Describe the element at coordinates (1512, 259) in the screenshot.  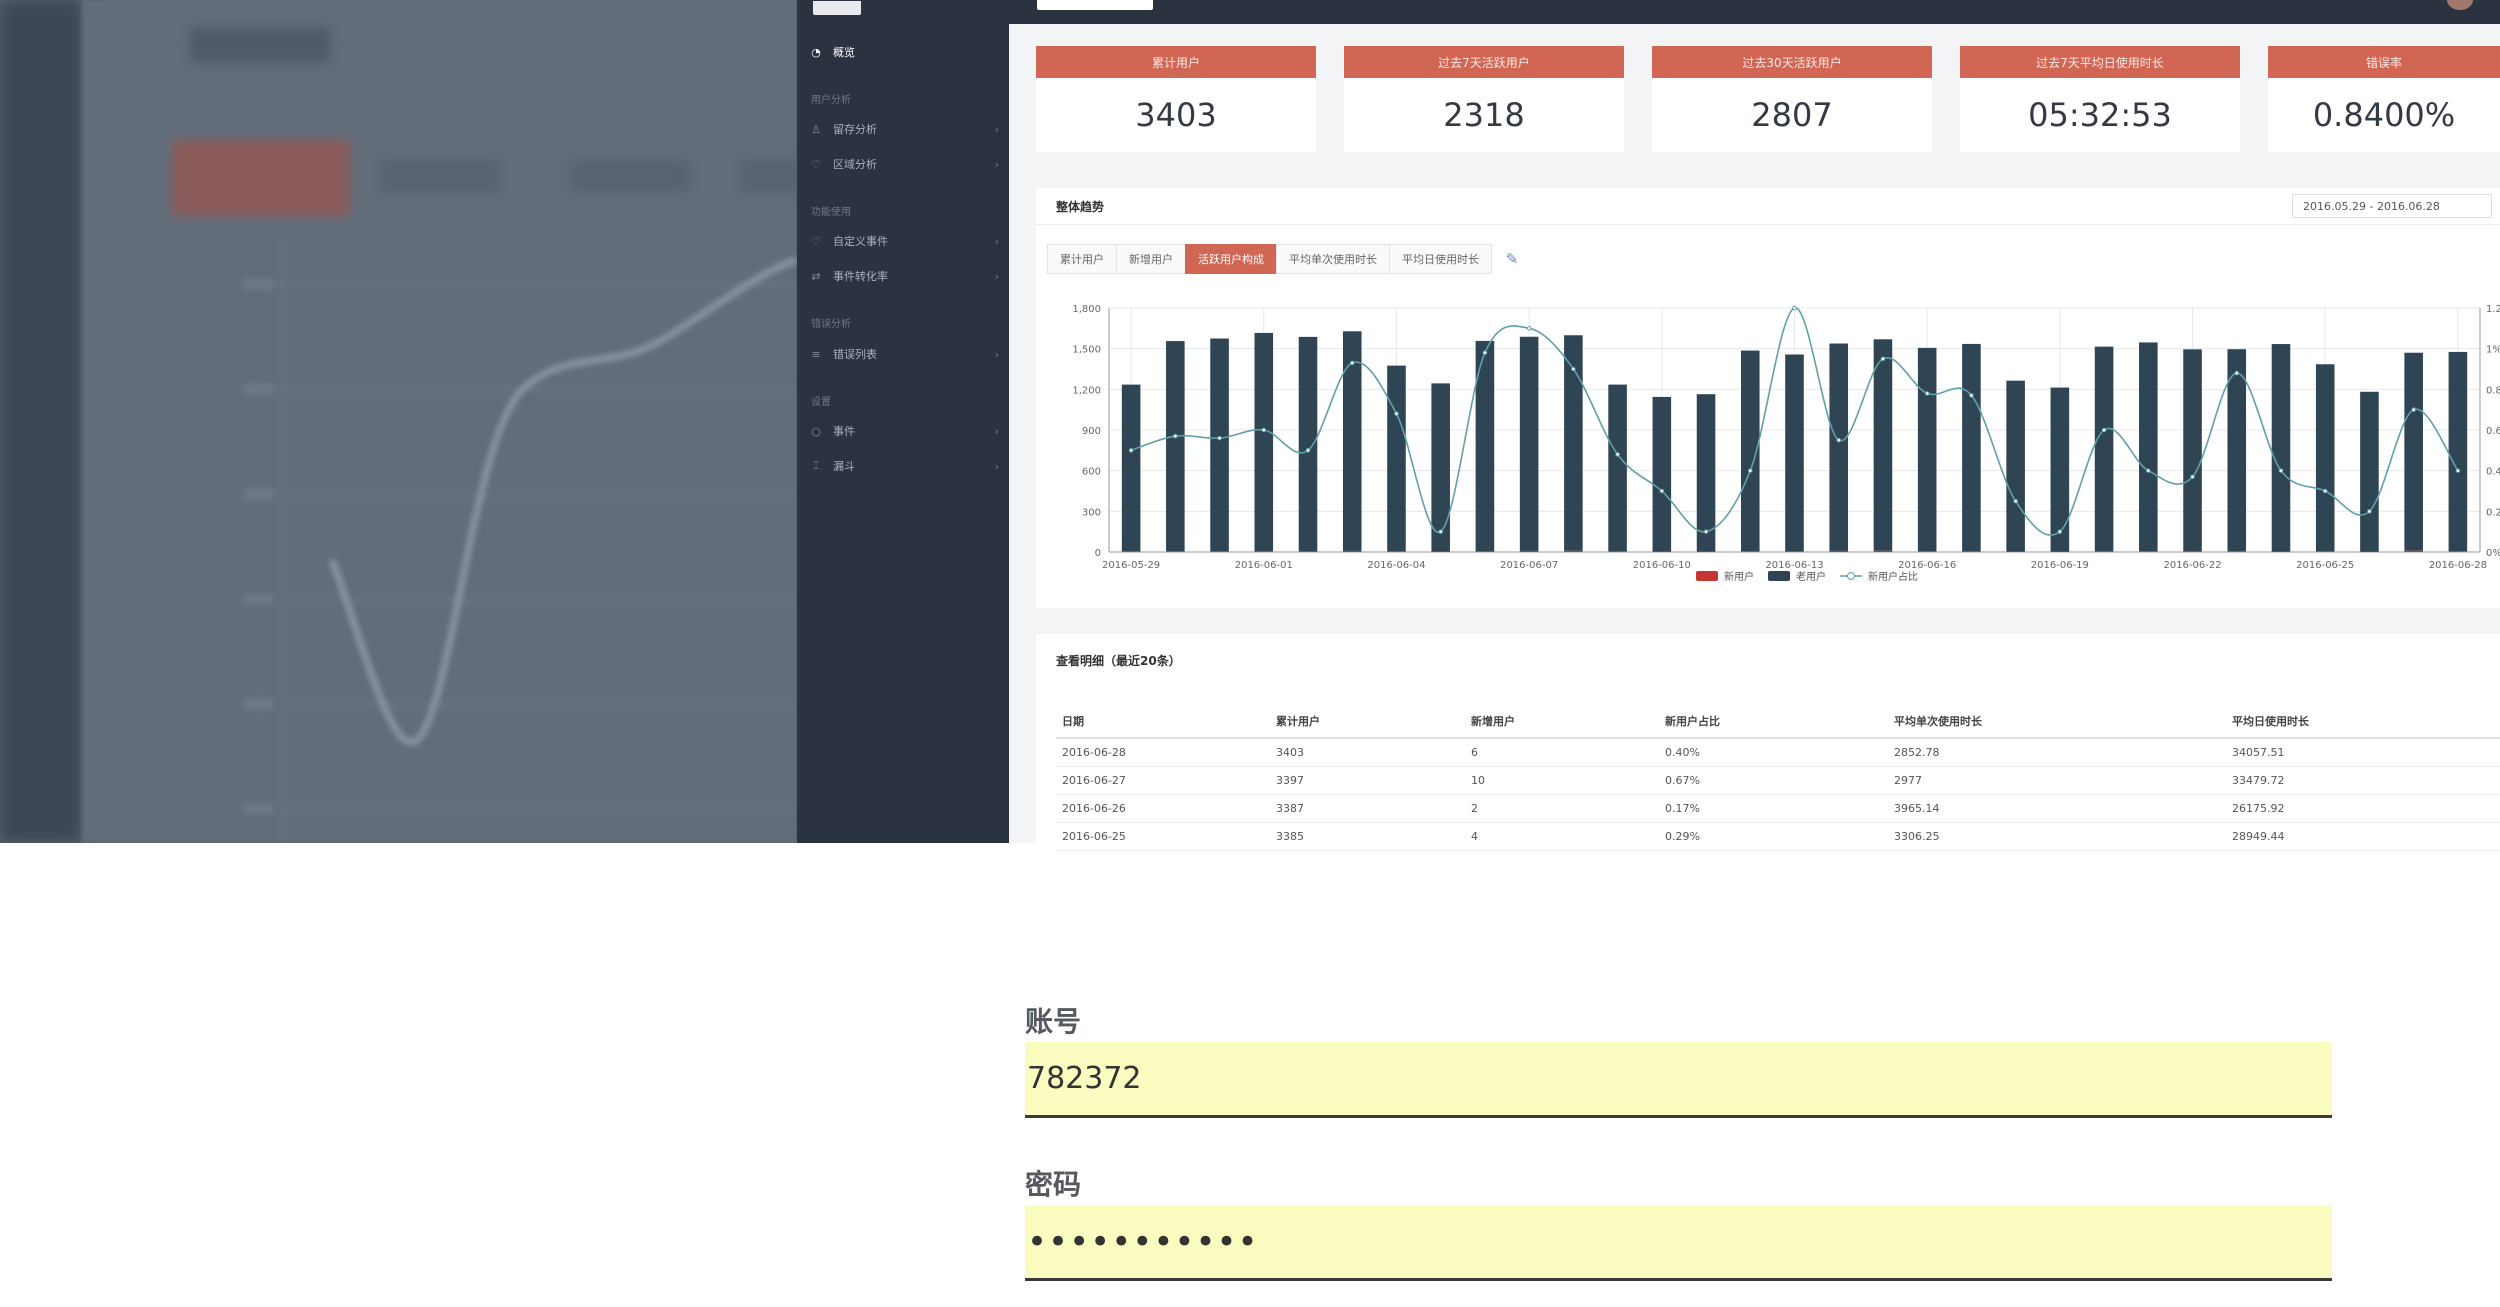
I see `edit-icon: ✎` at that location.